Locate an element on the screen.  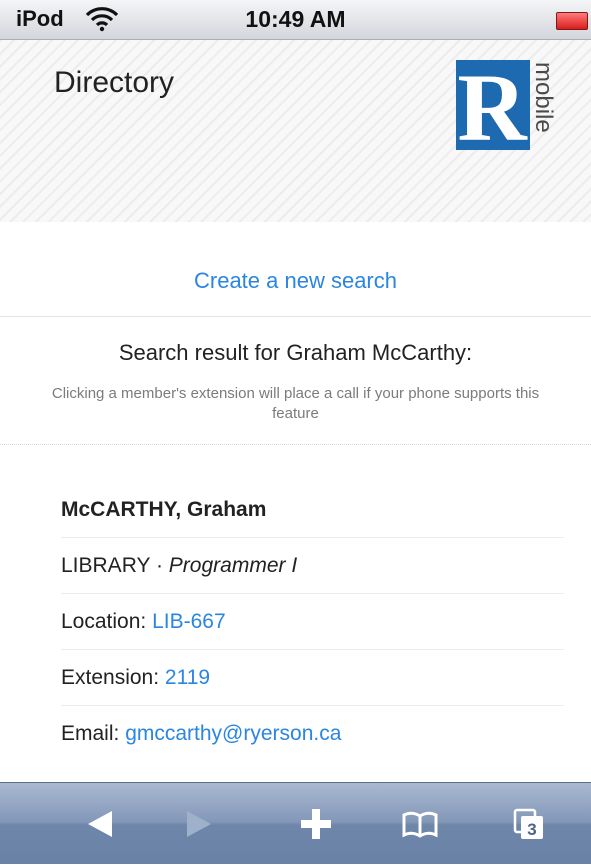
search-result-heading: Search result for Graham McCarthy: is located at coordinates (295, 352).